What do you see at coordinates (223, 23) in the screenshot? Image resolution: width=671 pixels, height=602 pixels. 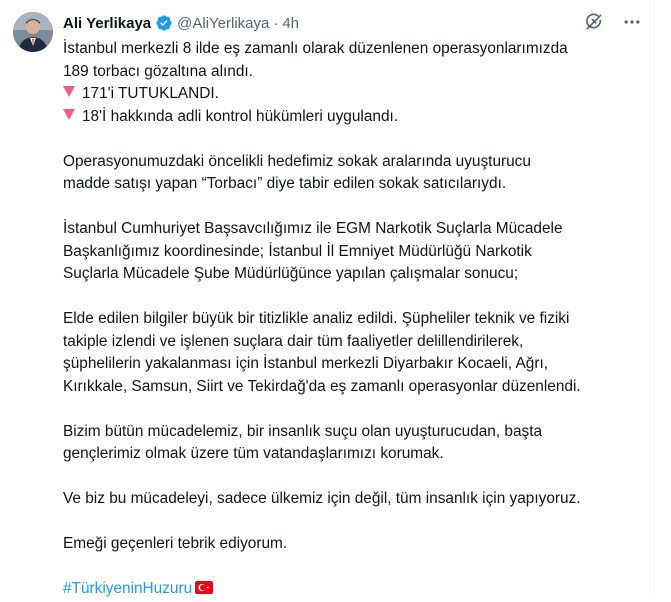 I see `author-handle: @AliYerlikaya` at bounding box center [223, 23].